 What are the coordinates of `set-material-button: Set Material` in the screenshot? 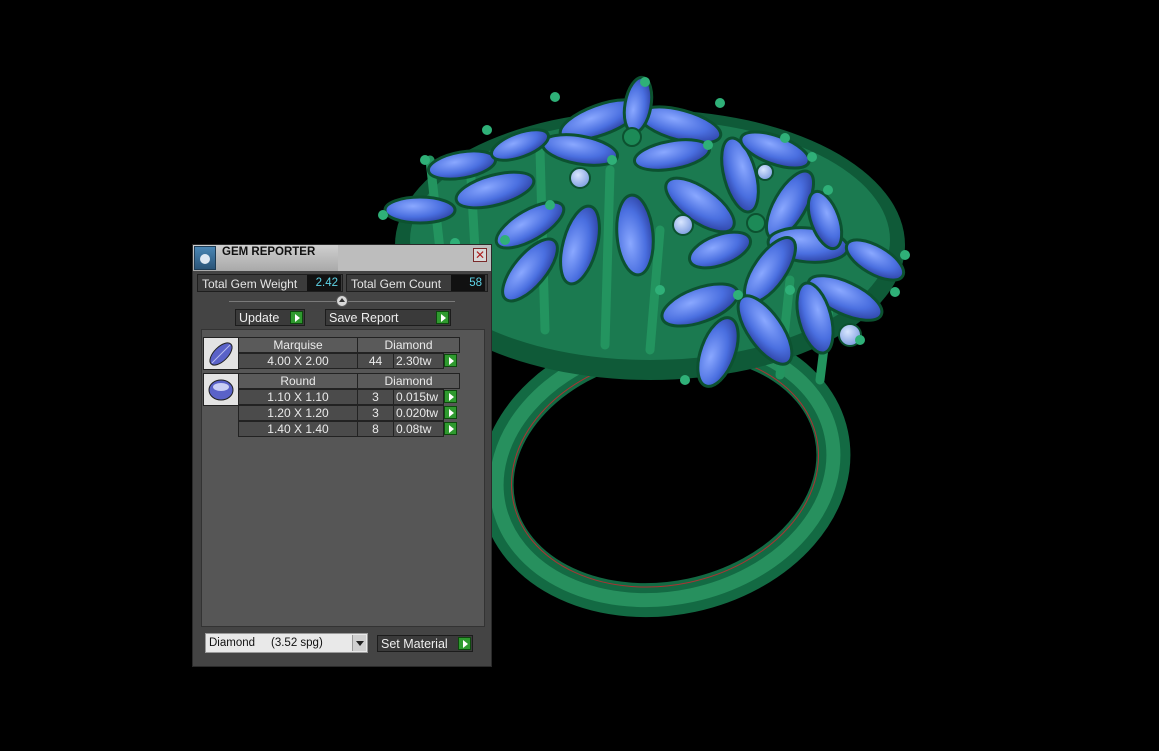 It's located at (425, 643).